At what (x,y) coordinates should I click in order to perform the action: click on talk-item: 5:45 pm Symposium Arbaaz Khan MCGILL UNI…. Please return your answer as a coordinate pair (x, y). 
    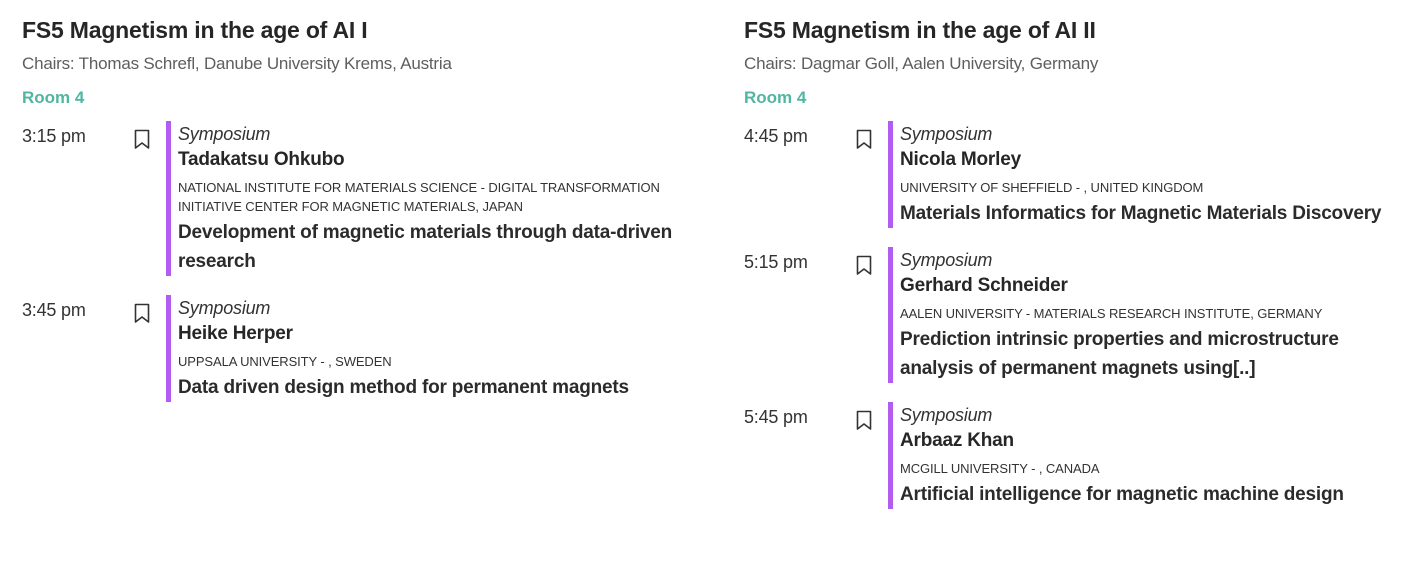
    Looking at the image, I should click on (1069, 455).